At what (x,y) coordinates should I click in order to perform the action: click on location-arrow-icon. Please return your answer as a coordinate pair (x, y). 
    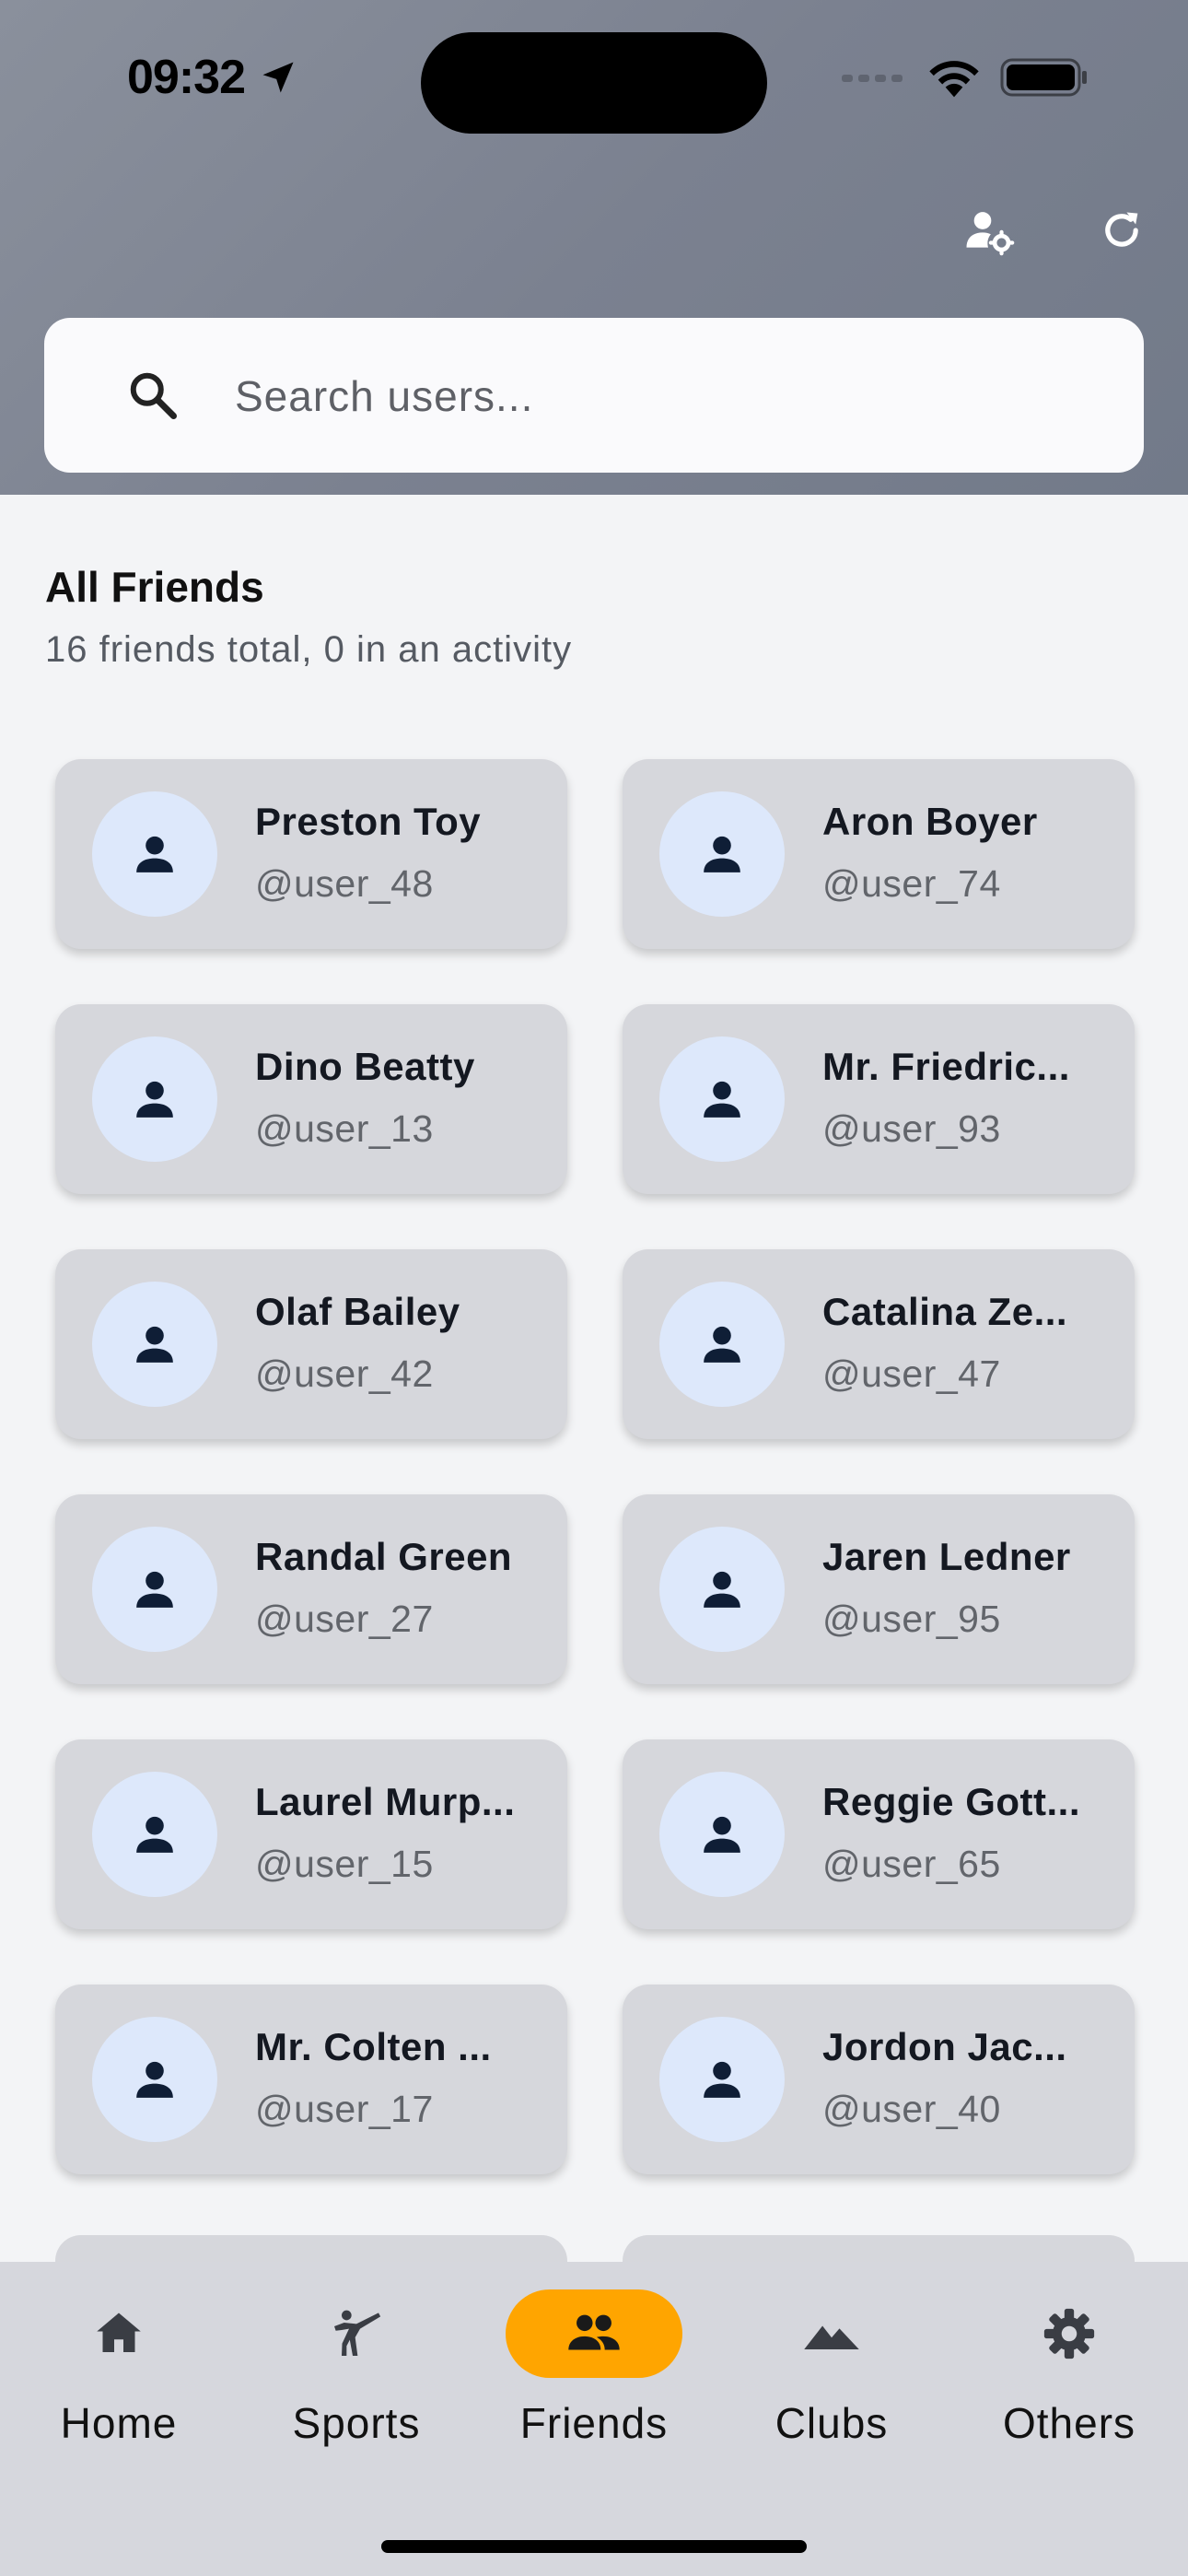
    Looking at the image, I should click on (278, 77).